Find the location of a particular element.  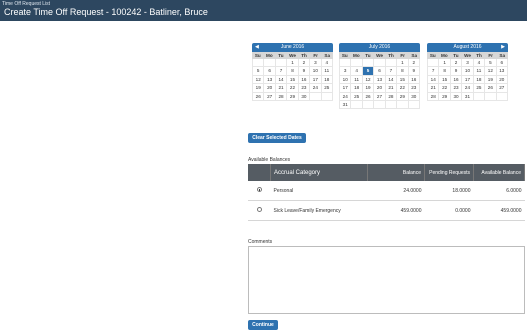

continue-button: Continue is located at coordinates (263, 325).